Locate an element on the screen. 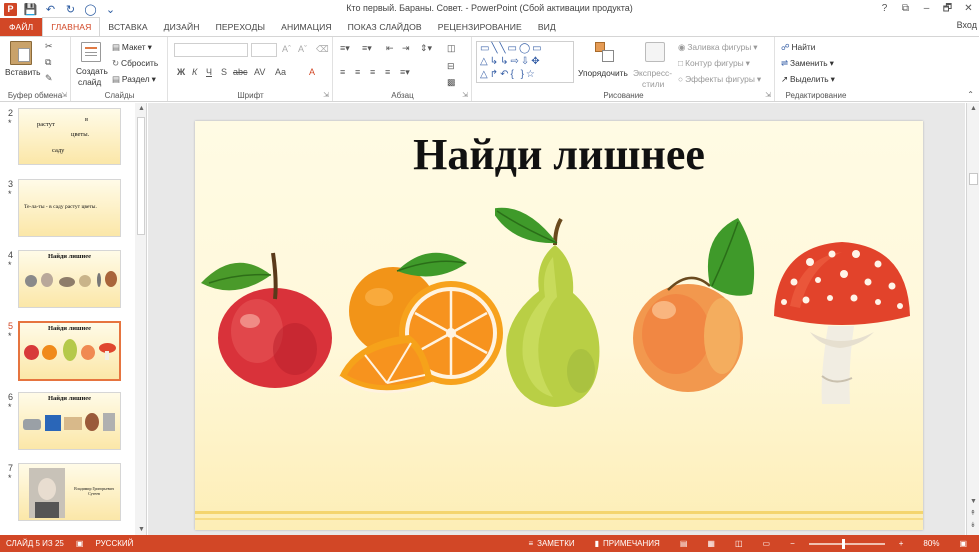 The width and height of the screenshot is (979, 552). new-slide-label-2: слайд is located at coordinates (89, 82).